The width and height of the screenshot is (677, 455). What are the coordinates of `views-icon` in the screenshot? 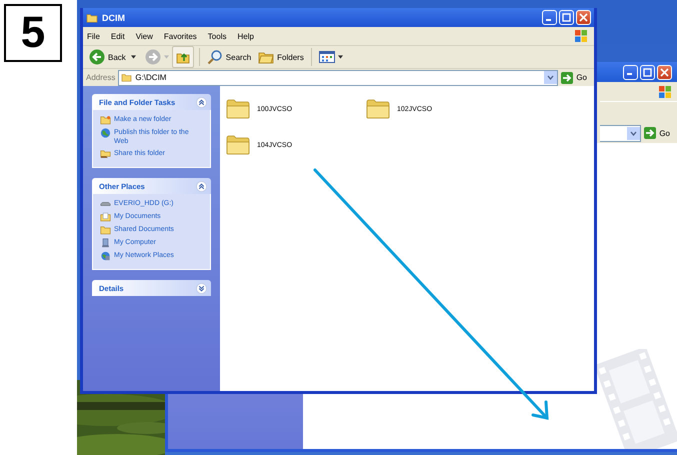 It's located at (326, 57).